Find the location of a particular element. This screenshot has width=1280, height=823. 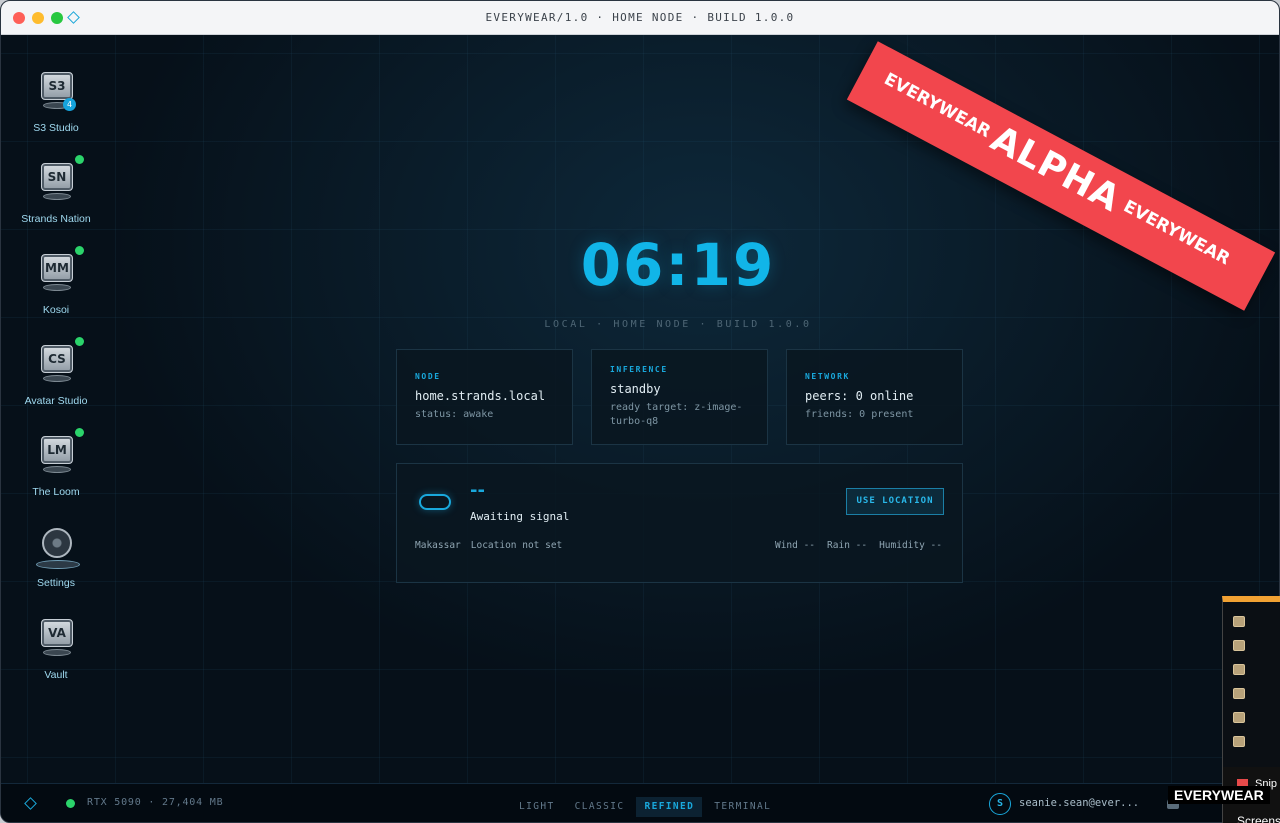

weather-pill-icon is located at coordinates (435, 502).